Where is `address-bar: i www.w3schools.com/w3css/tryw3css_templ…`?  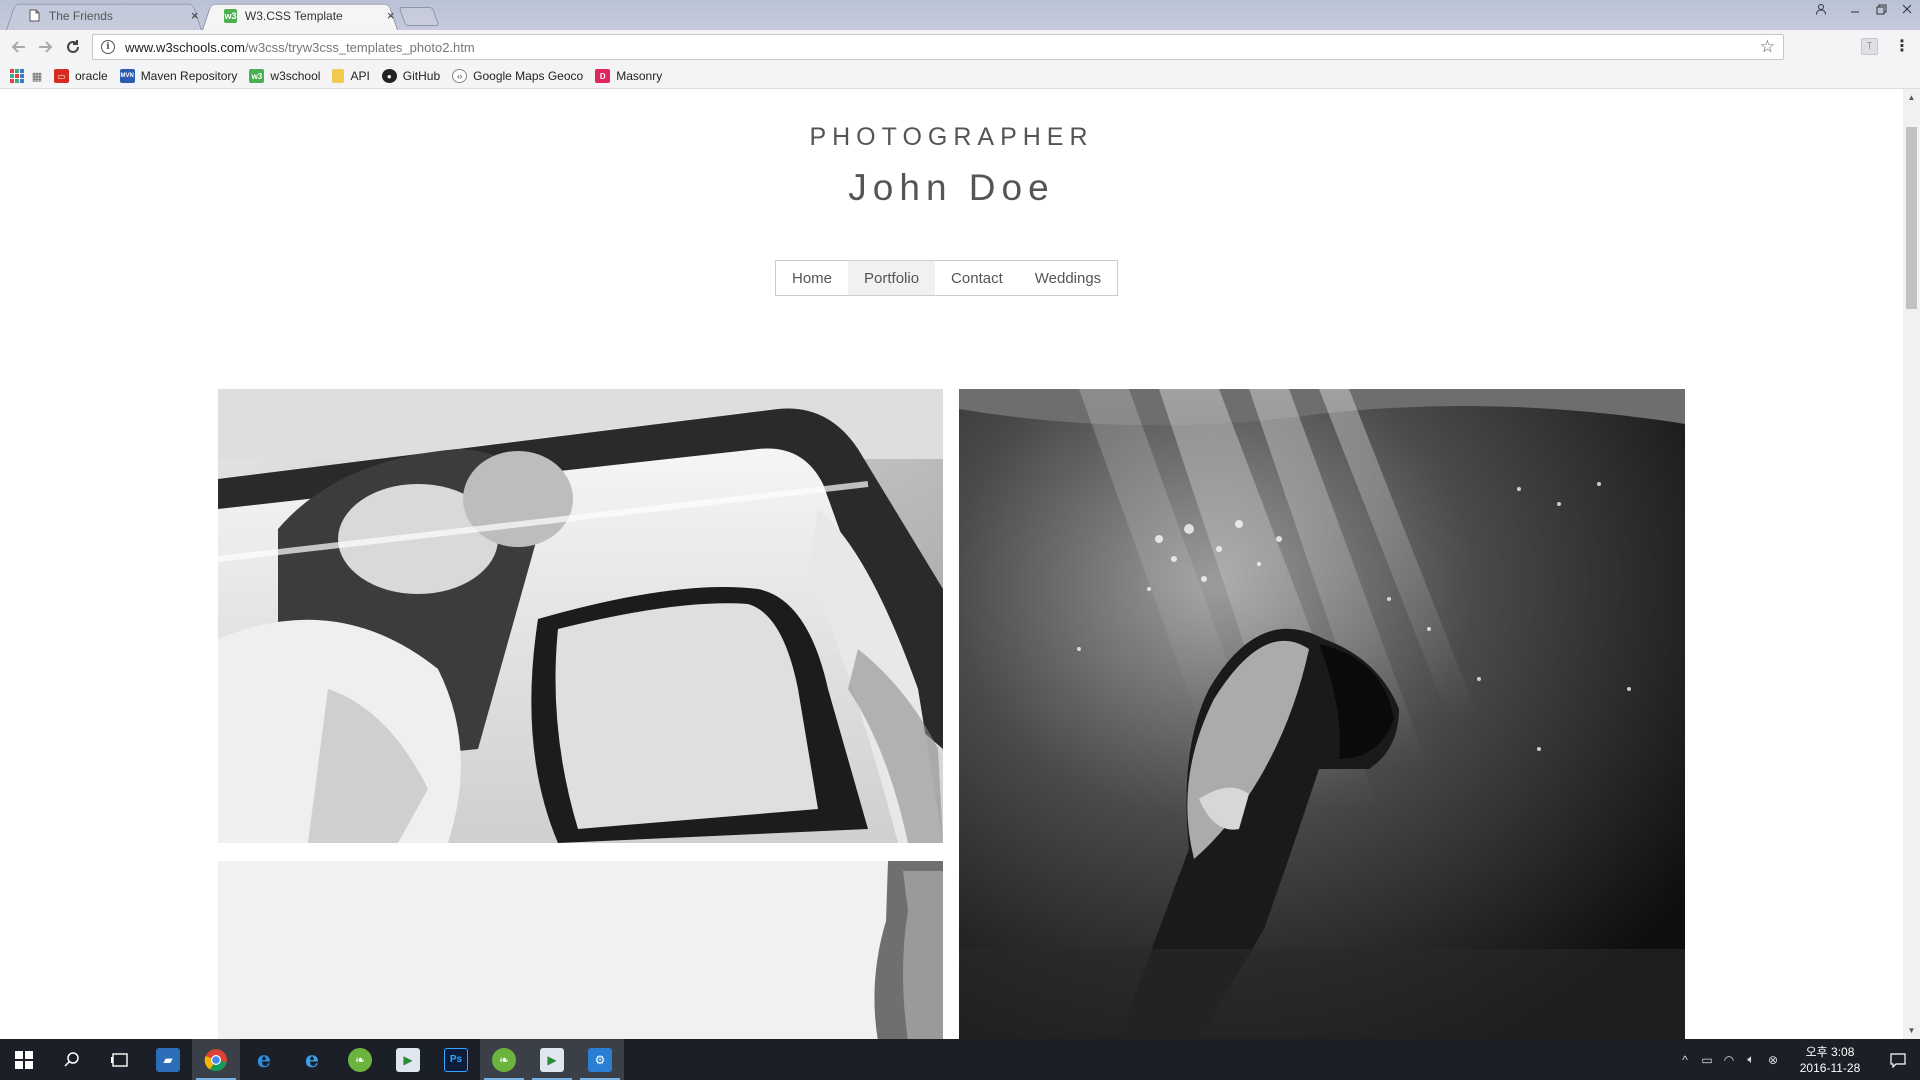 address-bar: i www.w3schools.com/w3css/tryw3css_templ… is located at coordinates (938, 47).